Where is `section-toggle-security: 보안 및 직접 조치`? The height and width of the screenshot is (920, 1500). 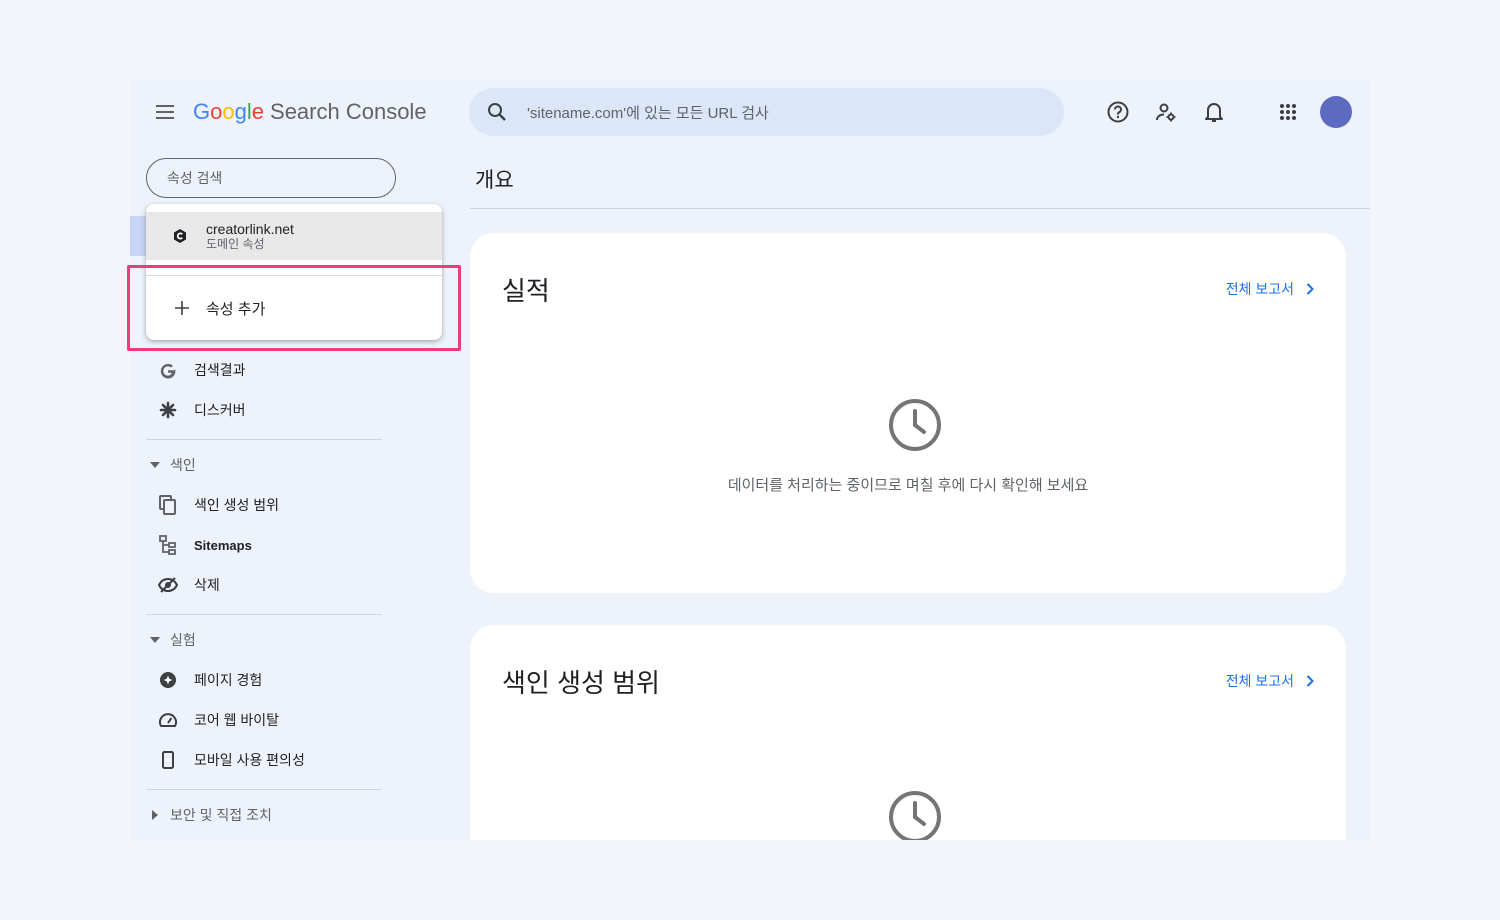
section-toggle-security: 보안 및 직접 조치 is located at coordinates (209, 815).